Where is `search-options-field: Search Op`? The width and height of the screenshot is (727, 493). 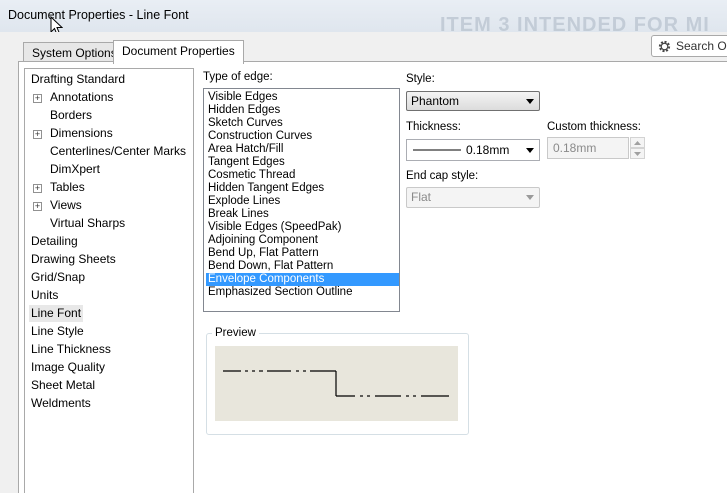
search-options-field: Search Op is located at coordinates (689, 46).